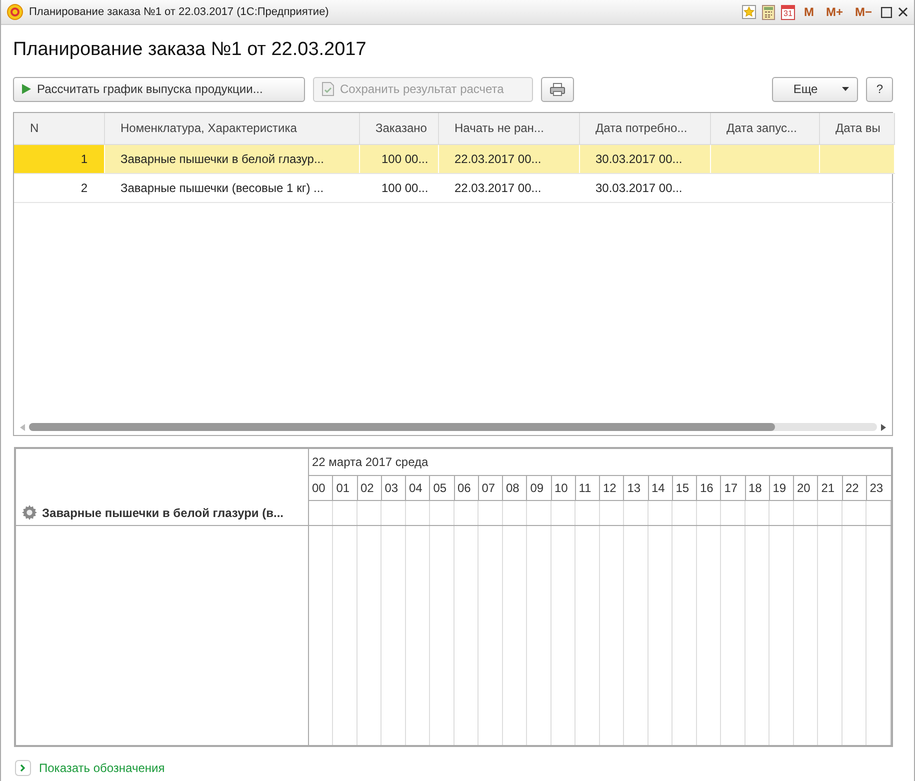  What do you see at coordinates (749, 12) in the screenshot?
I see `star-icon` at bounding box center [749, 12].